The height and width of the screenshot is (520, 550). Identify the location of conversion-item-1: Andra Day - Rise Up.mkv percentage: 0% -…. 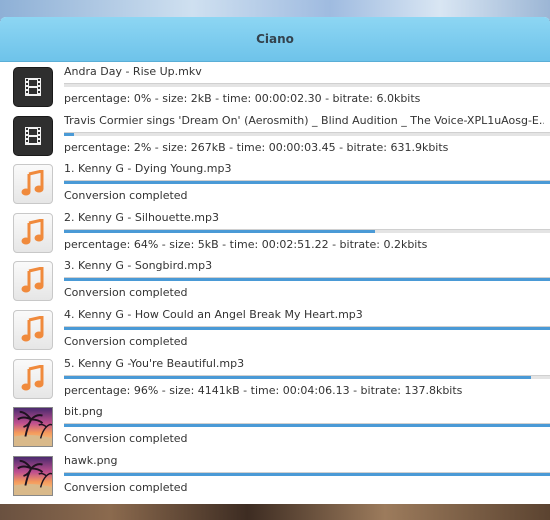
(275, 86).